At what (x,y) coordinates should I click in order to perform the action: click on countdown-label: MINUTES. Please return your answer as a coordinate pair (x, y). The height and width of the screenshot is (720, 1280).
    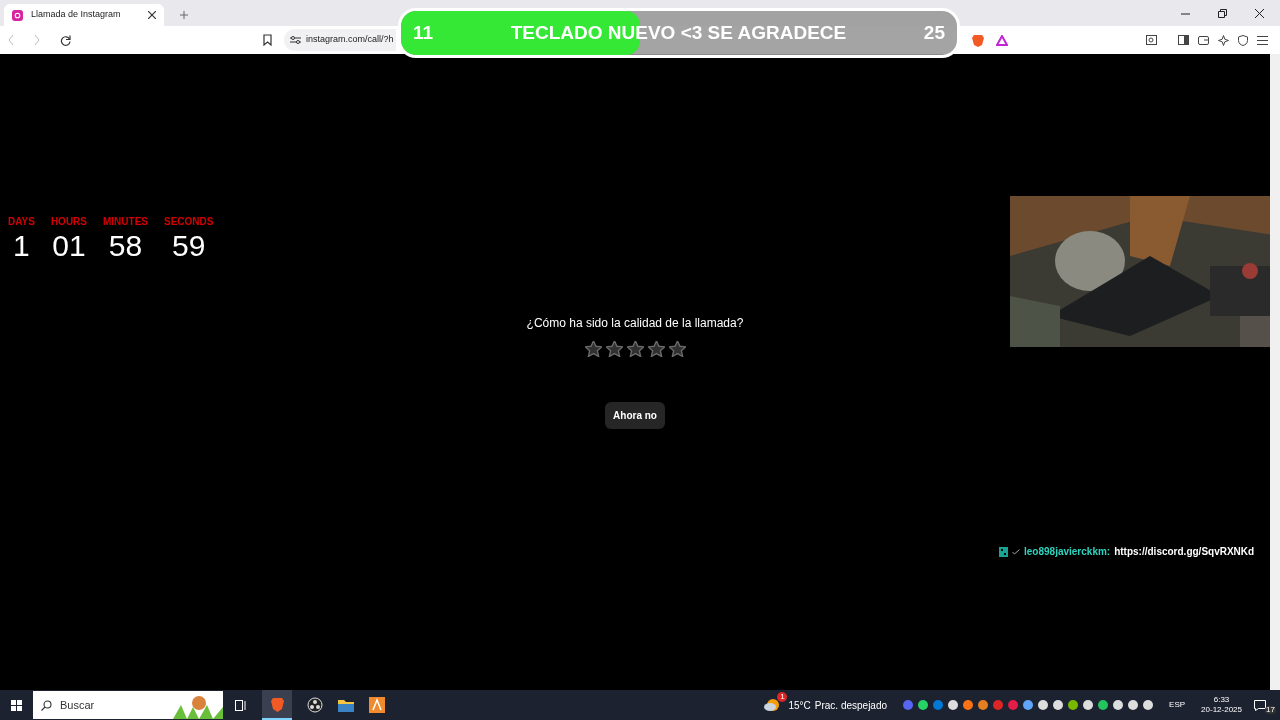
    Looking at the image, I should click on (125, 222).